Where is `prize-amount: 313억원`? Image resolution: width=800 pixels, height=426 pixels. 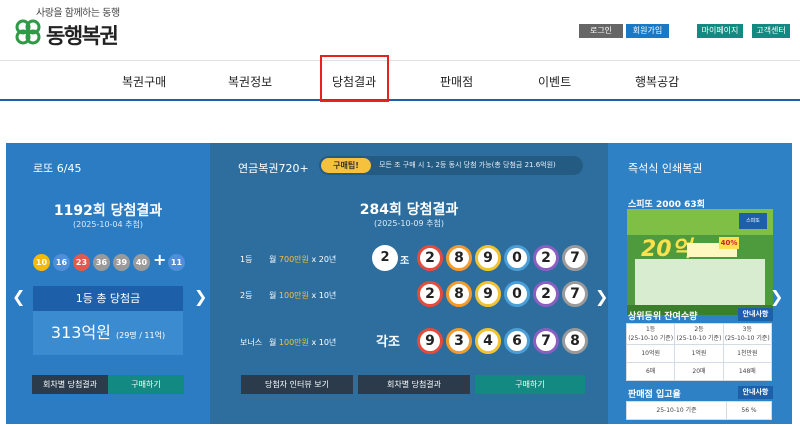 prize-amount: 313억원 is located at coordinates (80, 332).